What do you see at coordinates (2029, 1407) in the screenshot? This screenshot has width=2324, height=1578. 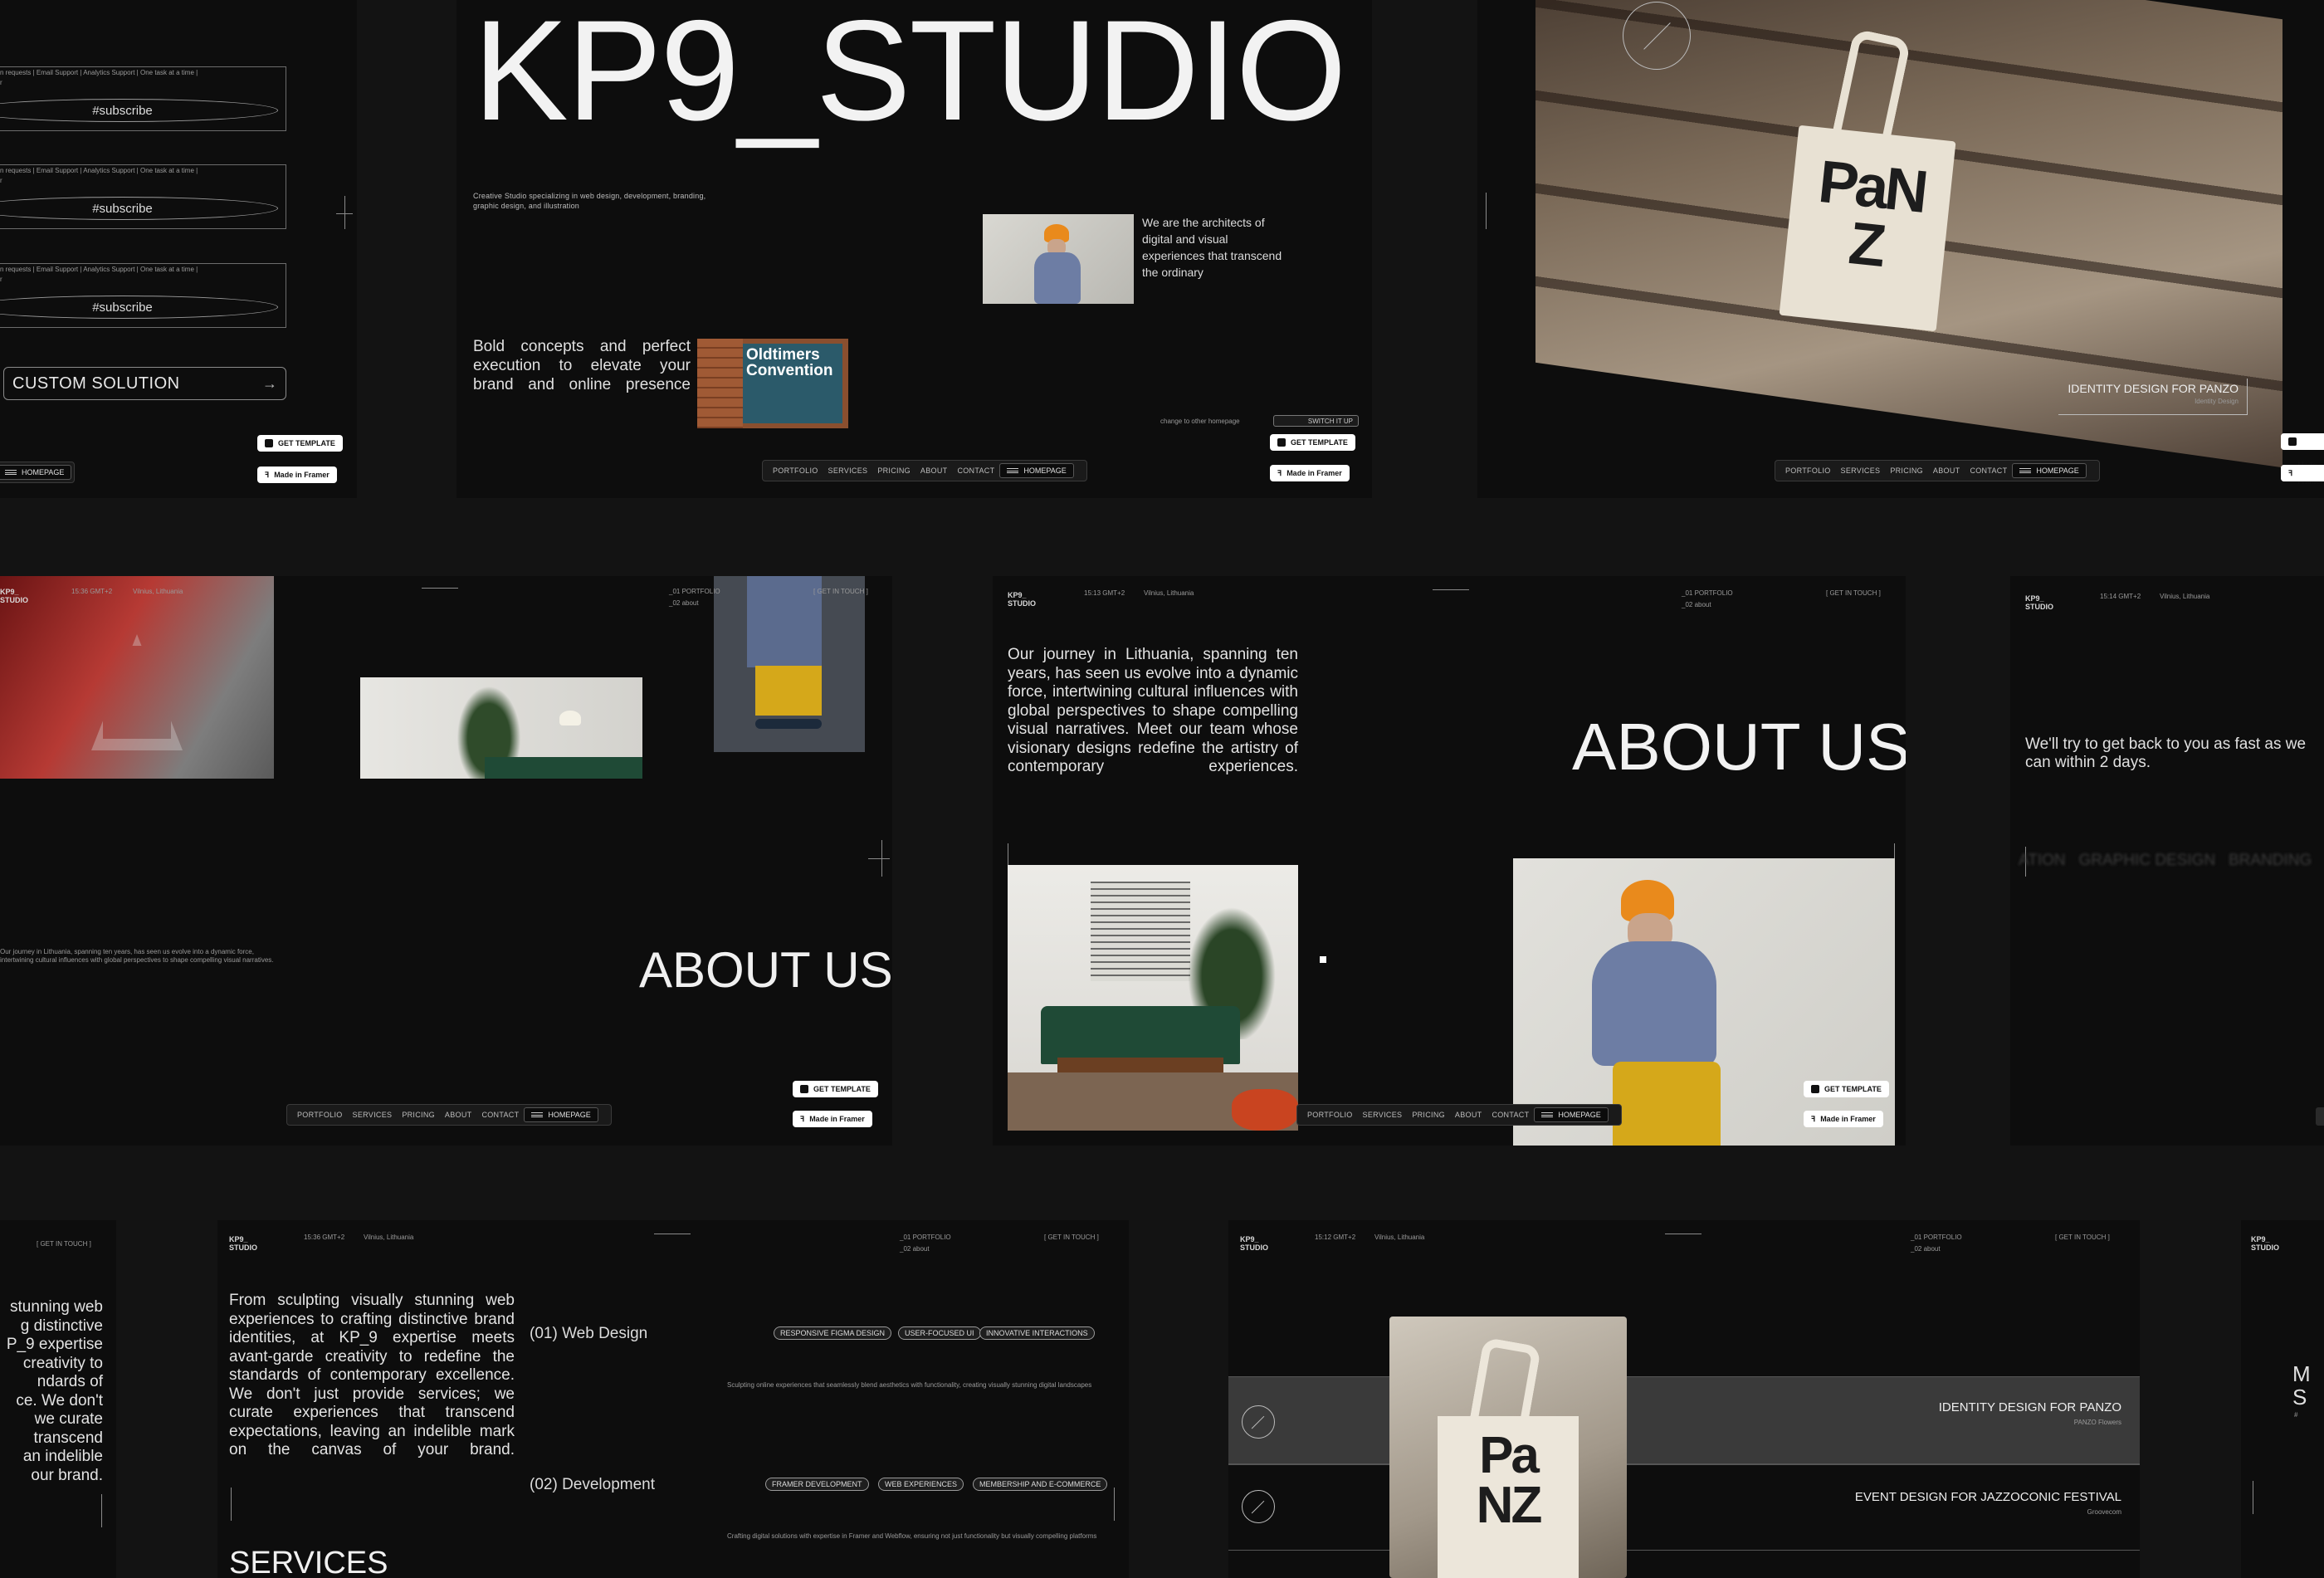 I see `project-title: IDENTITY DESIGN FOR PANZO` at bounding box center [2029, 1407].